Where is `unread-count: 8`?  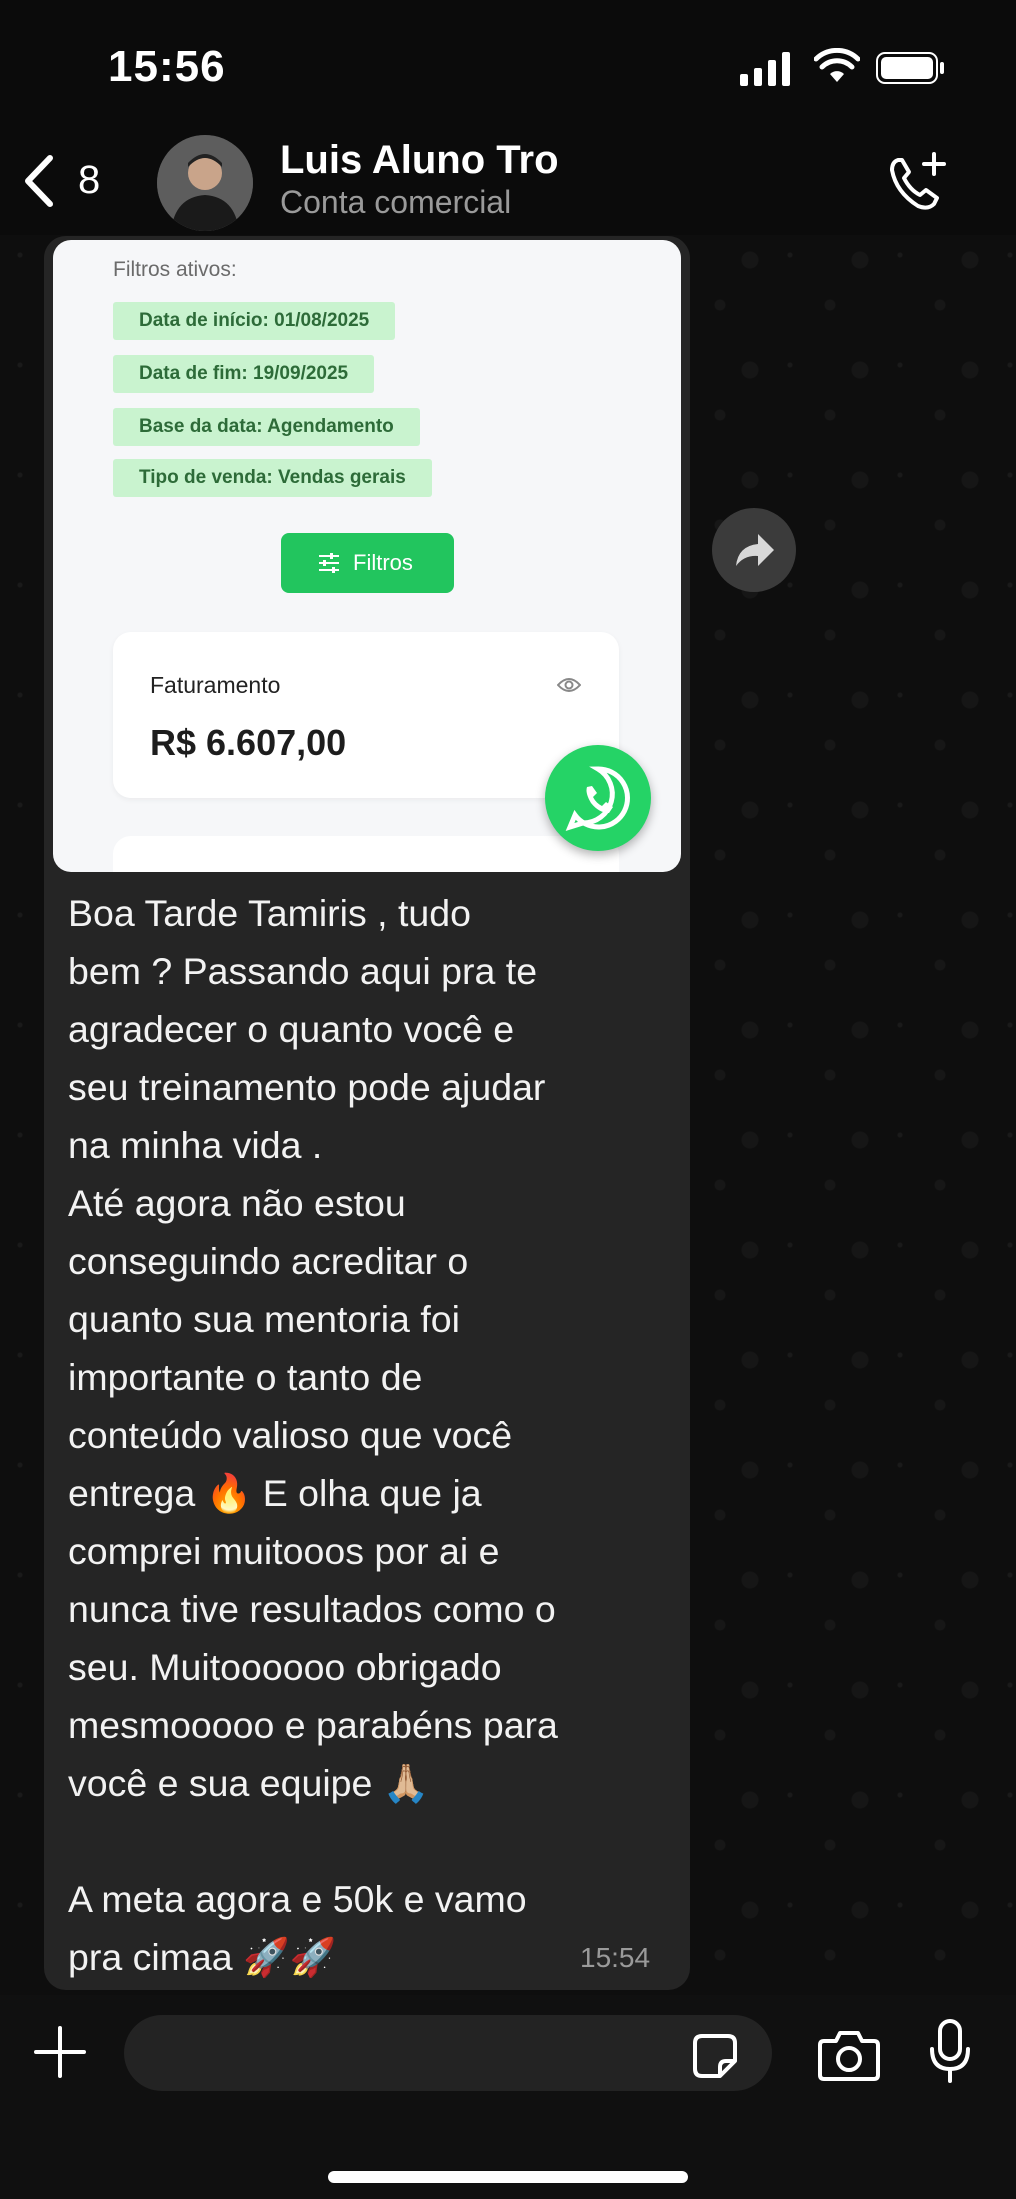 unread-count: 8 is located at coordinates (89, 180).